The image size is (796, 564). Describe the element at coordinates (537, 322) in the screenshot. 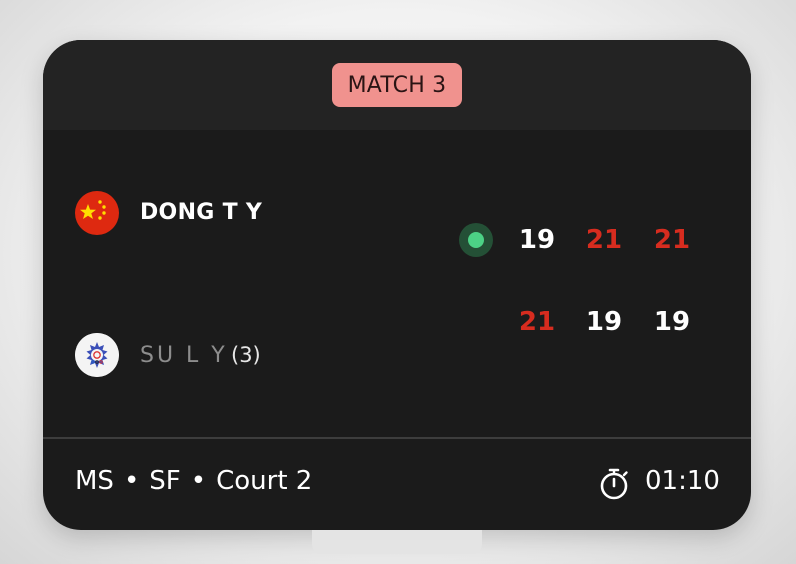

I see `player2-game1-score: 21` at that location.